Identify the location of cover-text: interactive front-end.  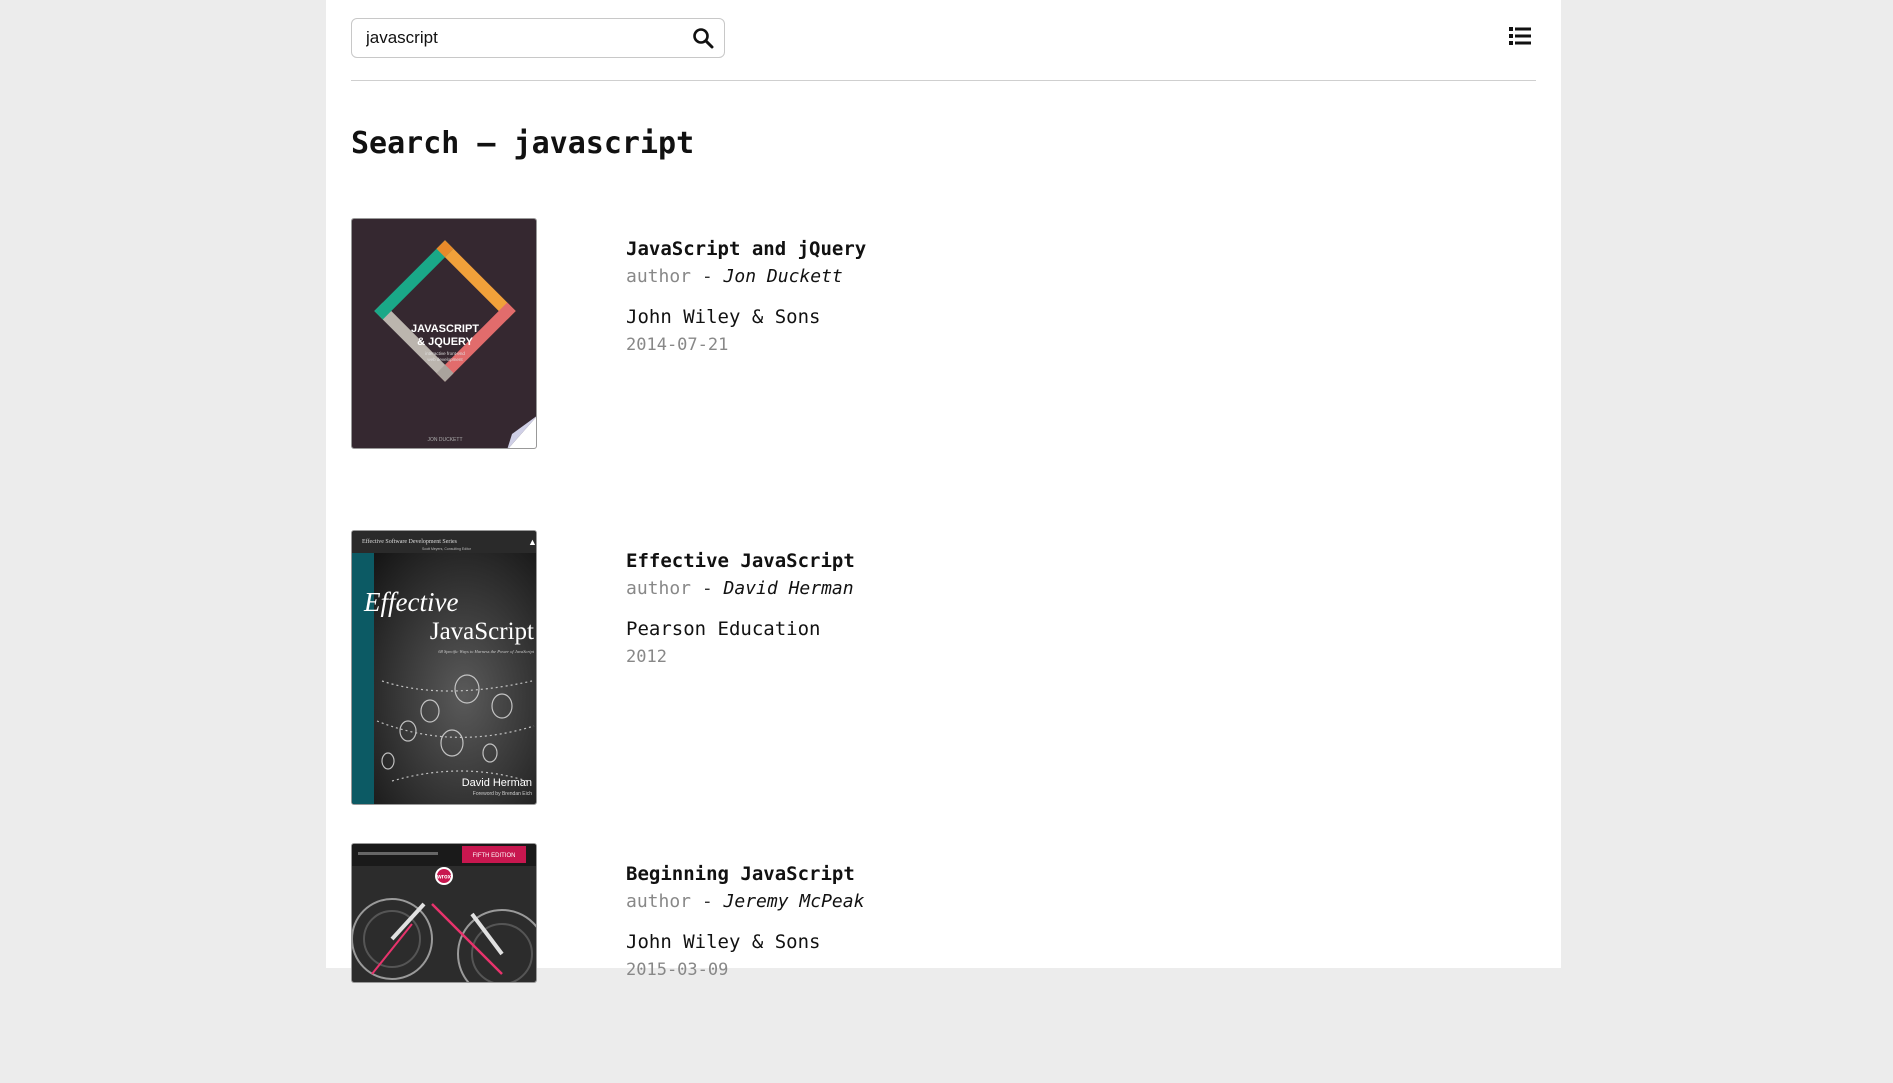
(445, 353).